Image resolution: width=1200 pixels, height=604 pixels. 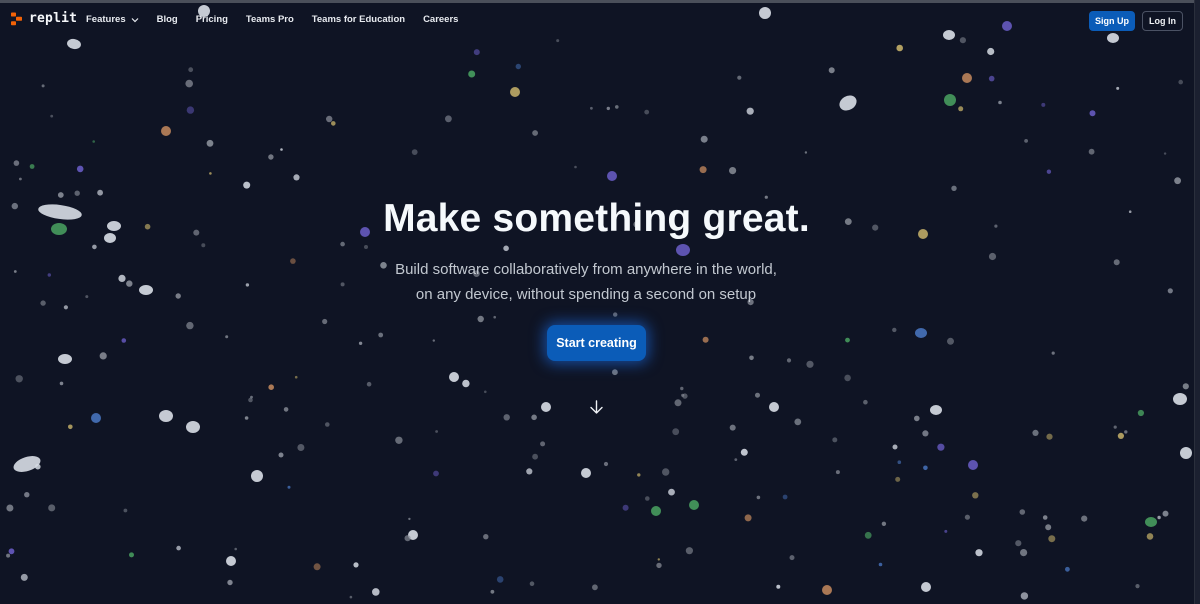 What do you see at coordinates (596, 343) in the screenshot?
I see `start-creating-button: Start creating` at bounding box center [596, 343].